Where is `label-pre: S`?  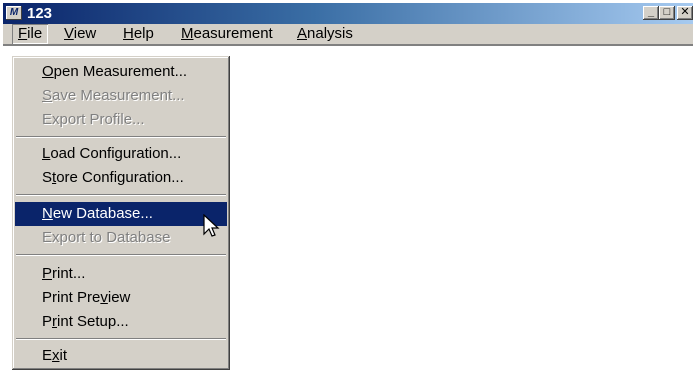 label-pre: S is located at coordinates (47, 177).